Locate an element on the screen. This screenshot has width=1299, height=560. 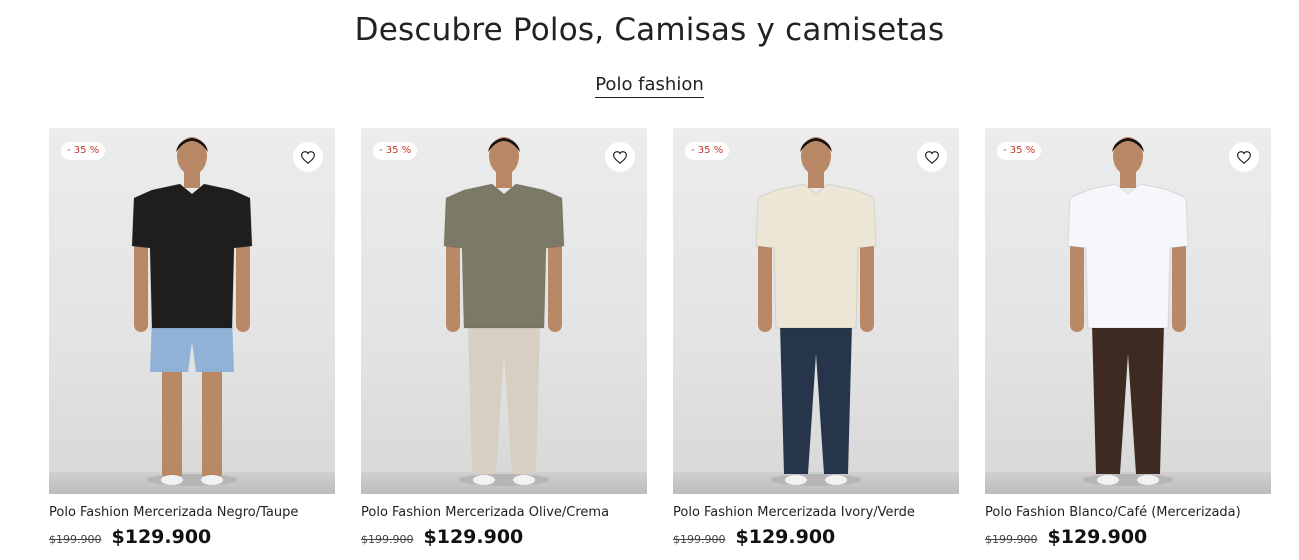
product-name: Polo Fashion Mercerizada Ivory/Verde is located at coordinates (816, 512).